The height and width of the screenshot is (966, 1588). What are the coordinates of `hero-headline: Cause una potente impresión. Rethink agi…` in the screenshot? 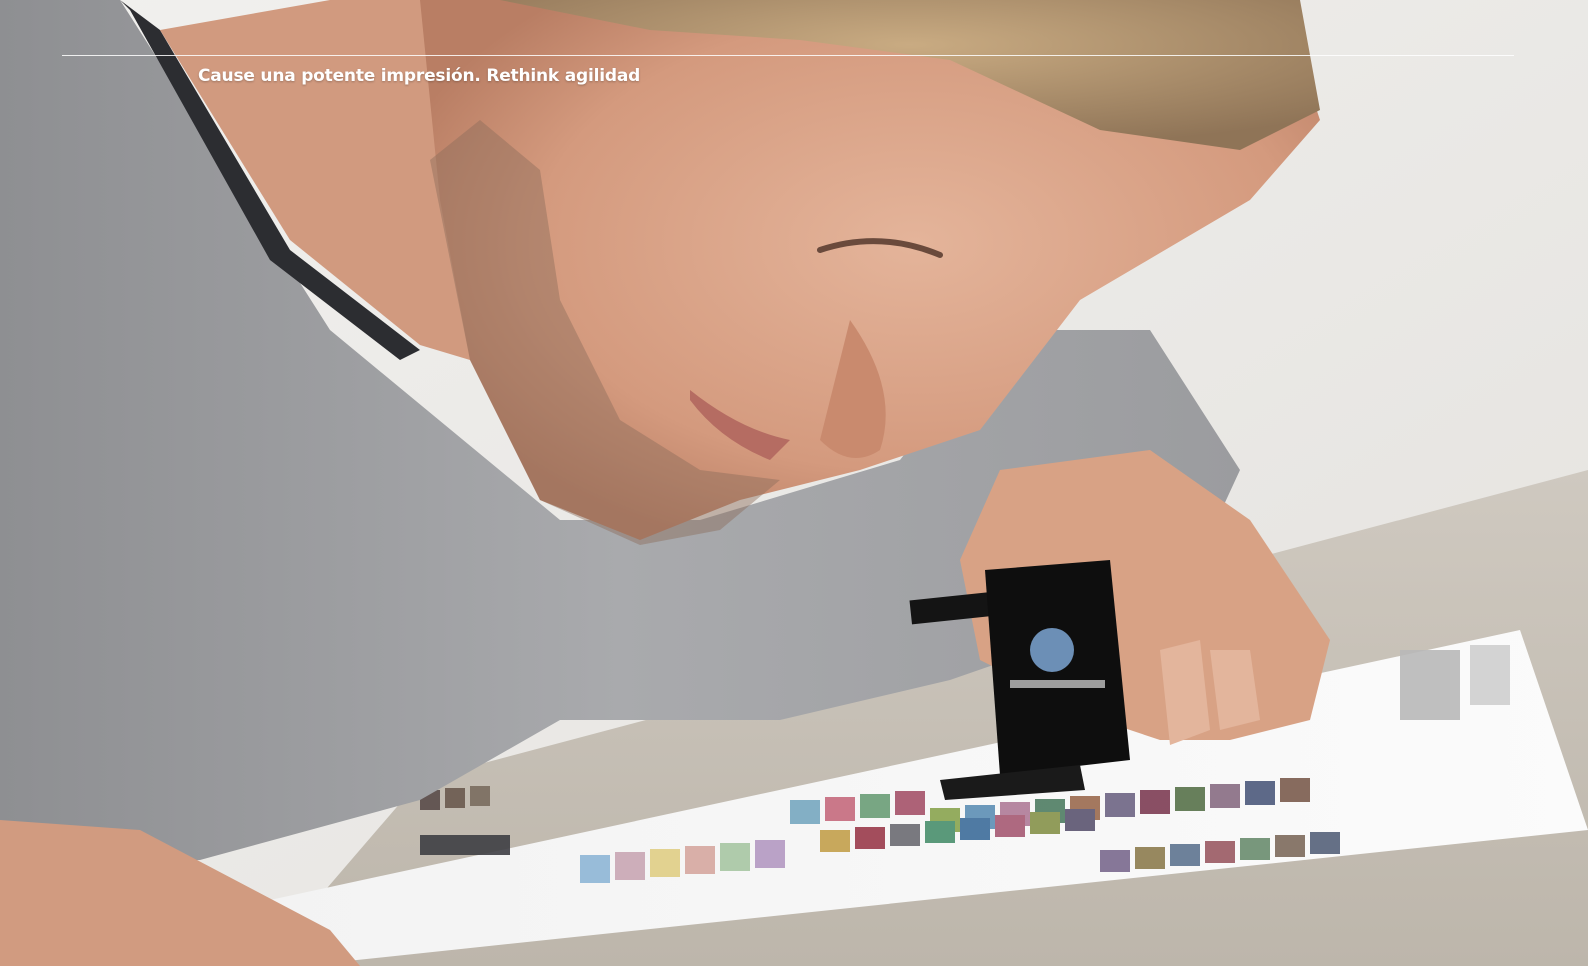 It's located at (419, 76).